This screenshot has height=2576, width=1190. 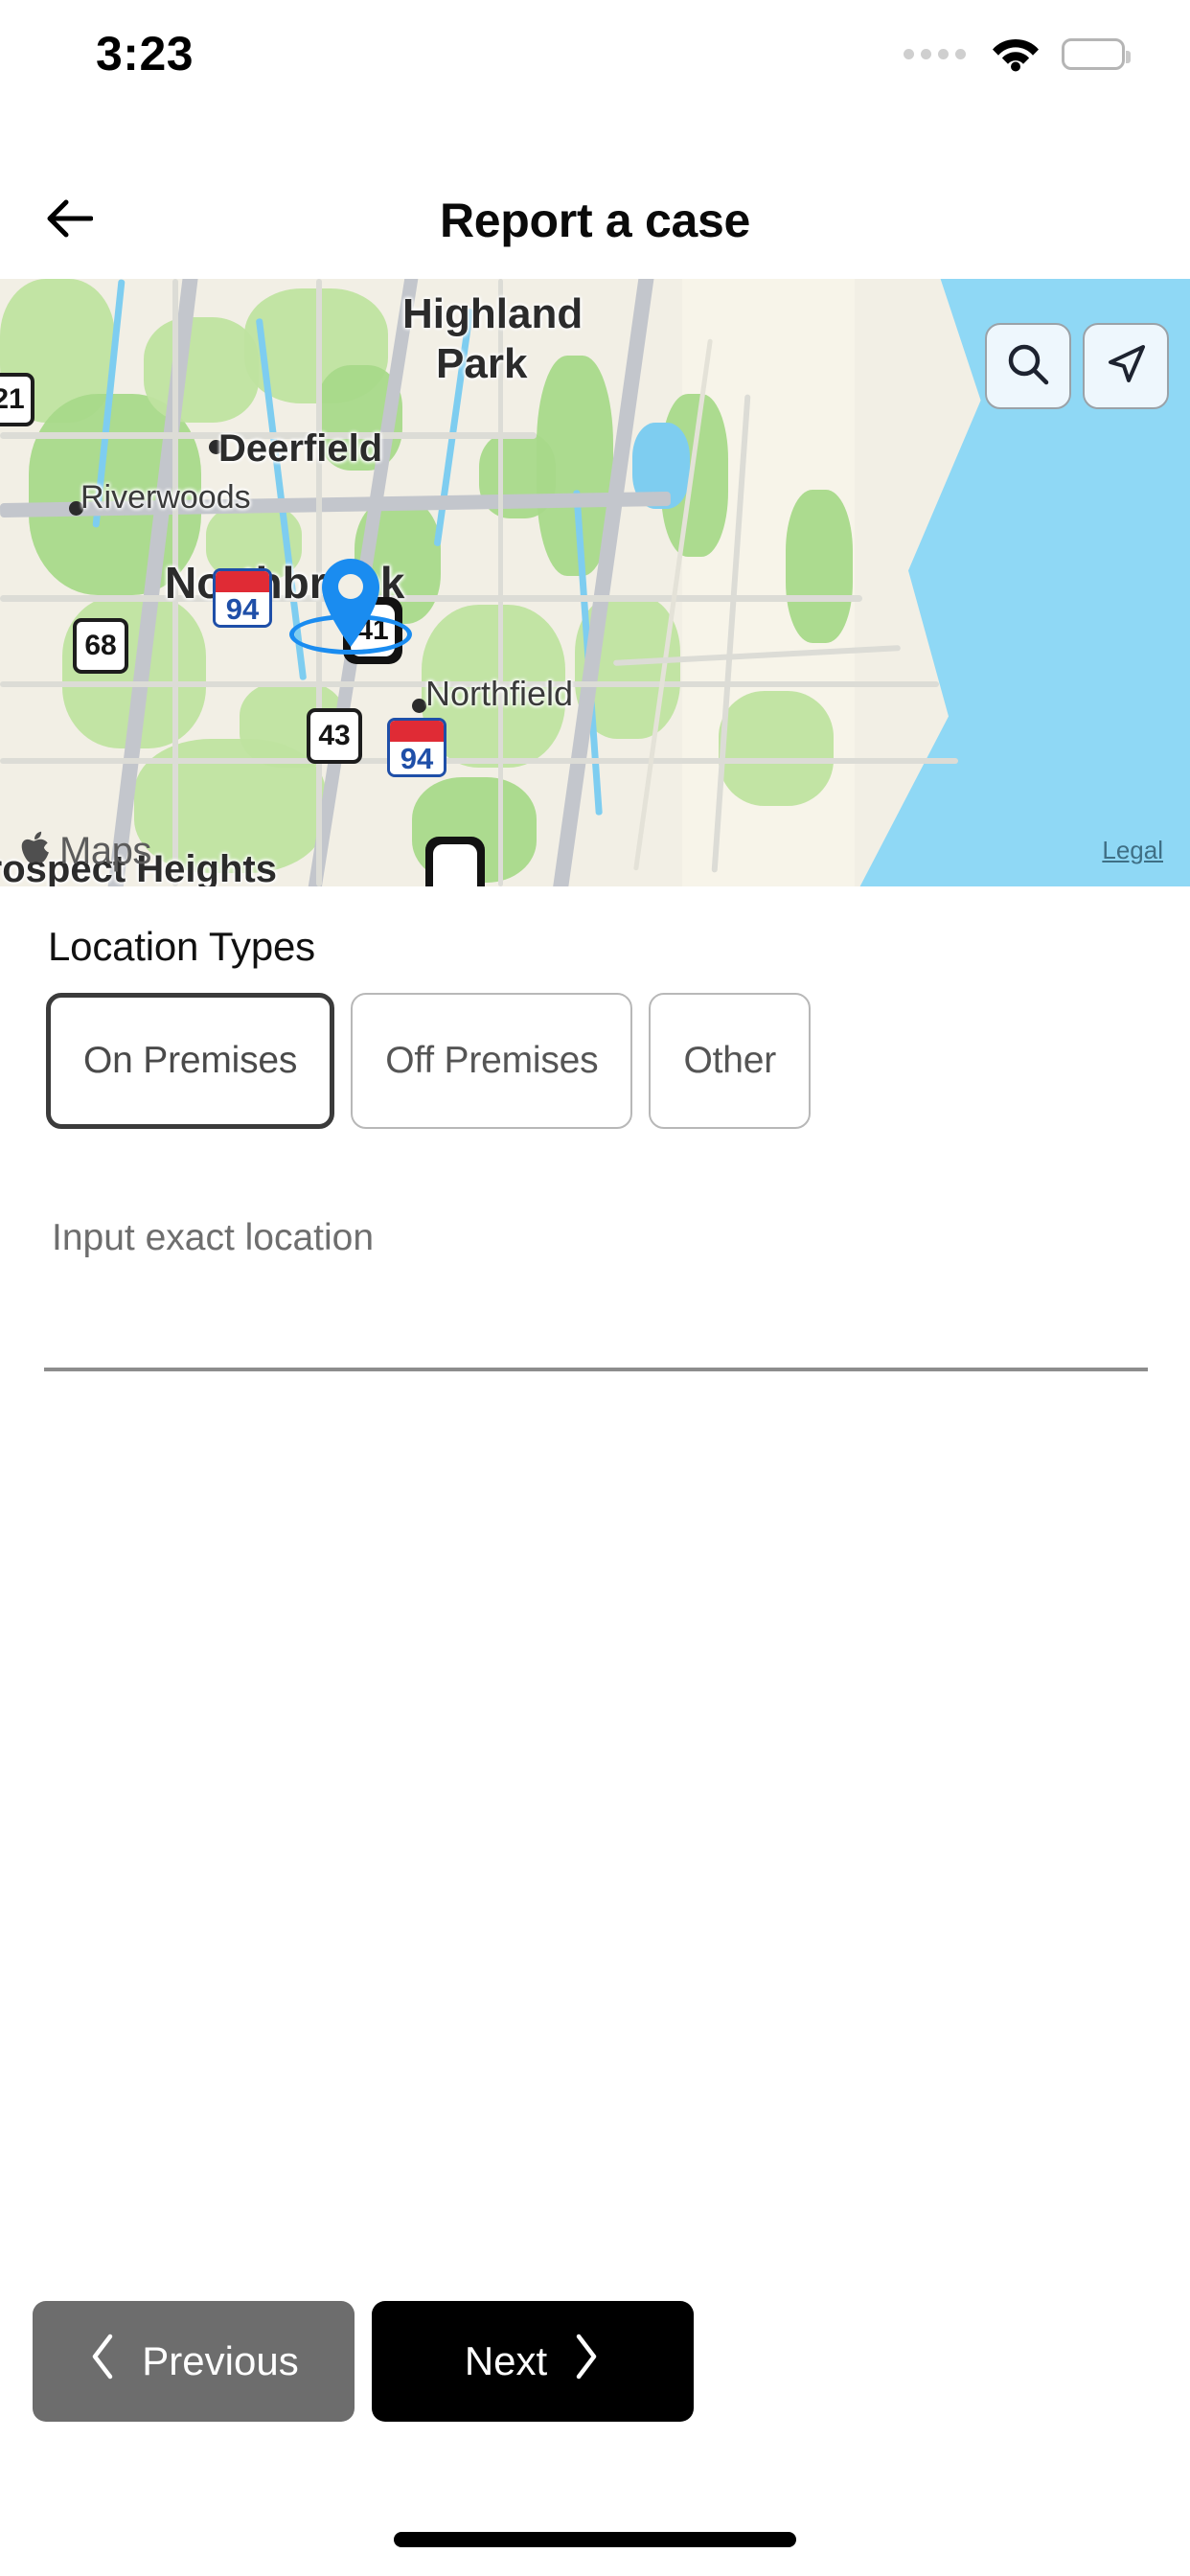 I want to click on map-locate-button, so click(x=1126, y=366).